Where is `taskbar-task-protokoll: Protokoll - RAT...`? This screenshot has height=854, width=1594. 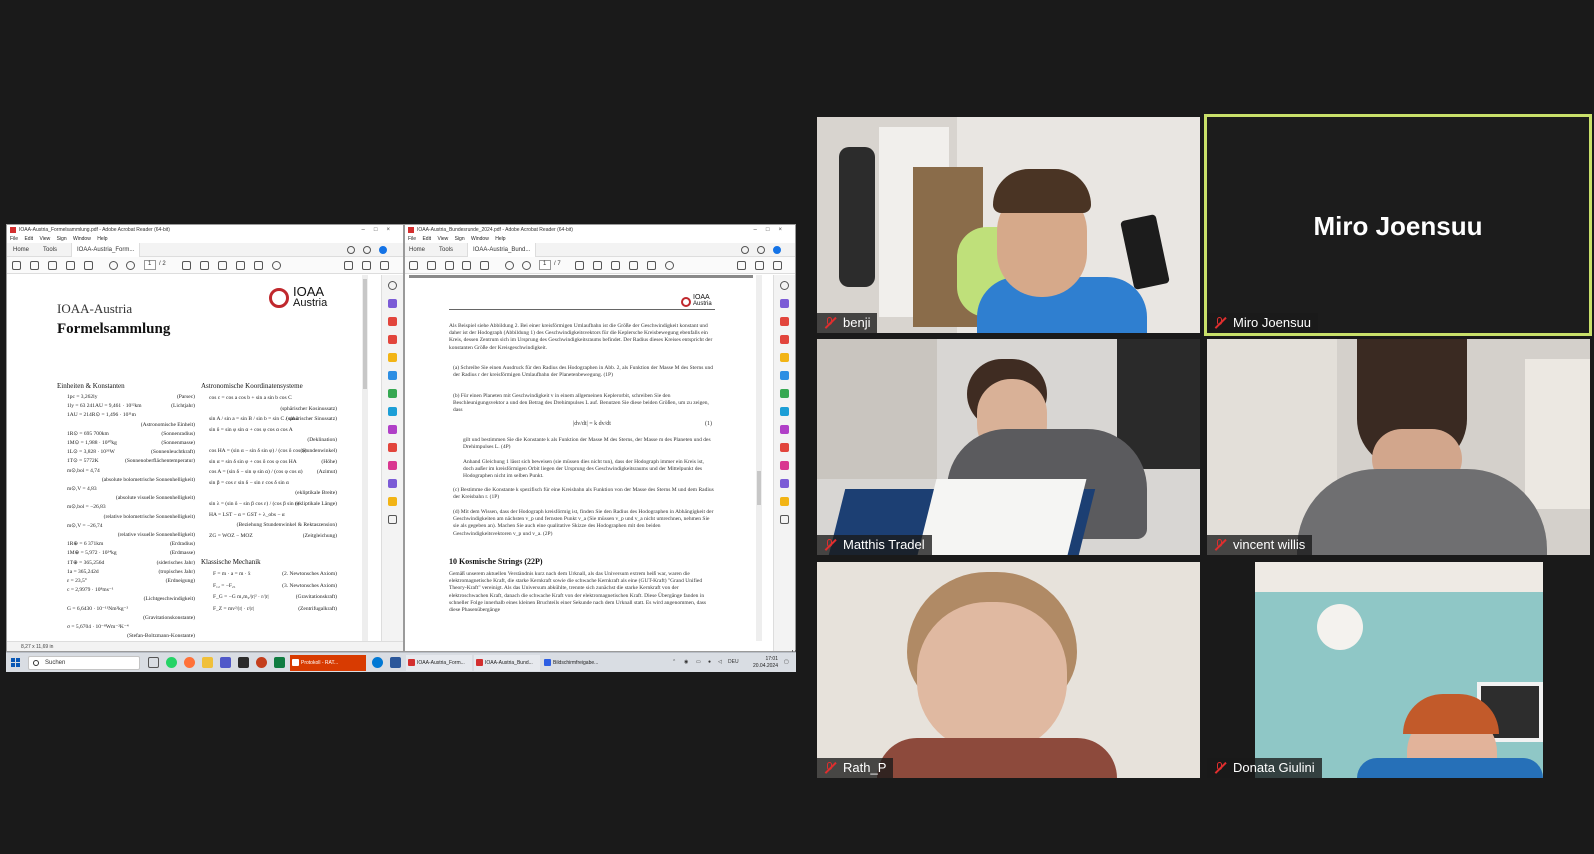 taskbar-task-protokoll: Protokoll - RAT... is located at coordinates (328, 663).